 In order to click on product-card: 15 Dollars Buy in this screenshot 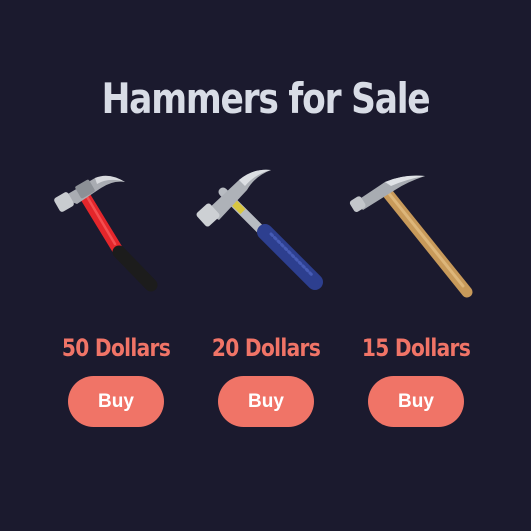, I will do `click(416, 300)`.